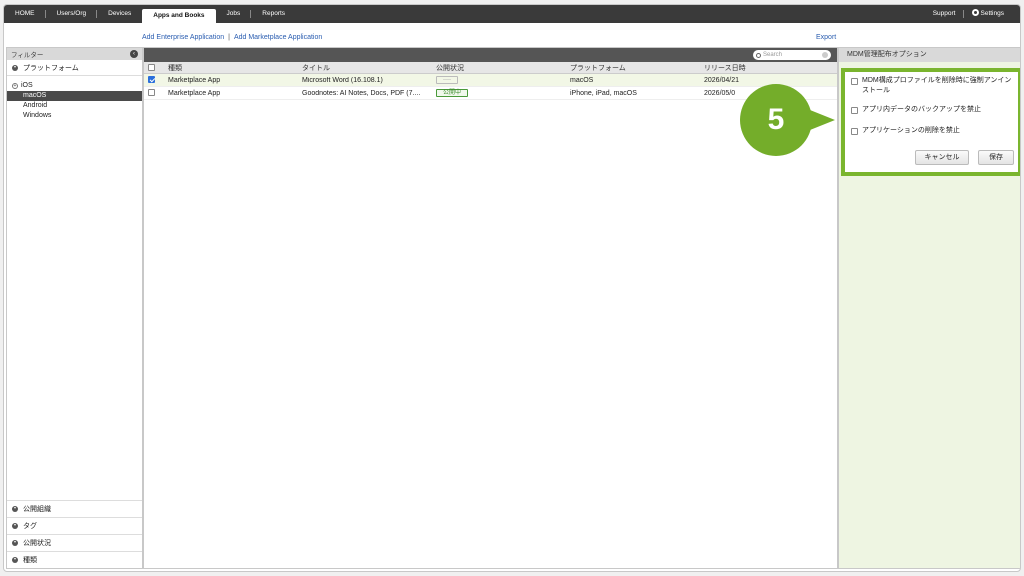 The image size is (1024, 576). I want to click on nav-devices: Devices, so click(119, 14).